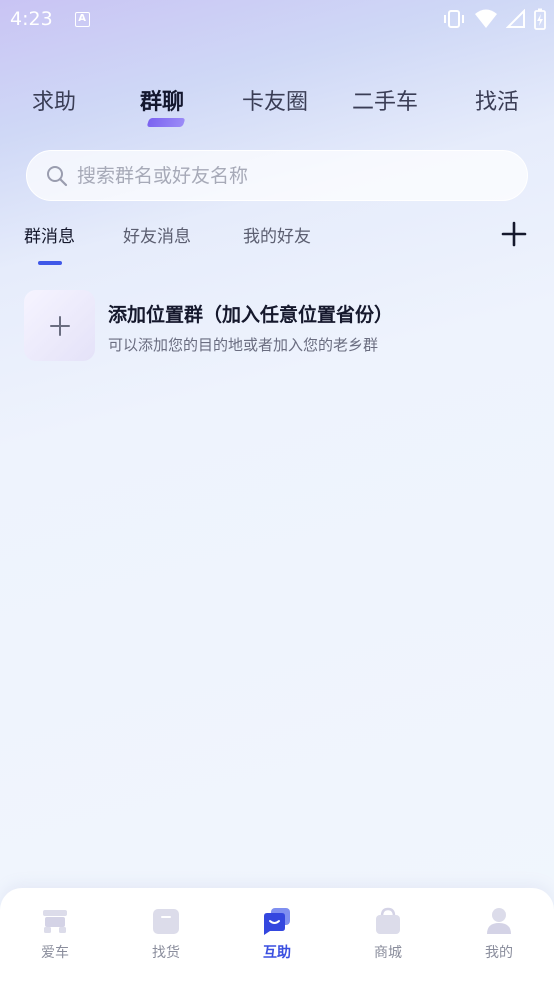  Describe the element at coordinates (388, 953) in the screenshot. I see `nav-label-mall: 商城` at that location.